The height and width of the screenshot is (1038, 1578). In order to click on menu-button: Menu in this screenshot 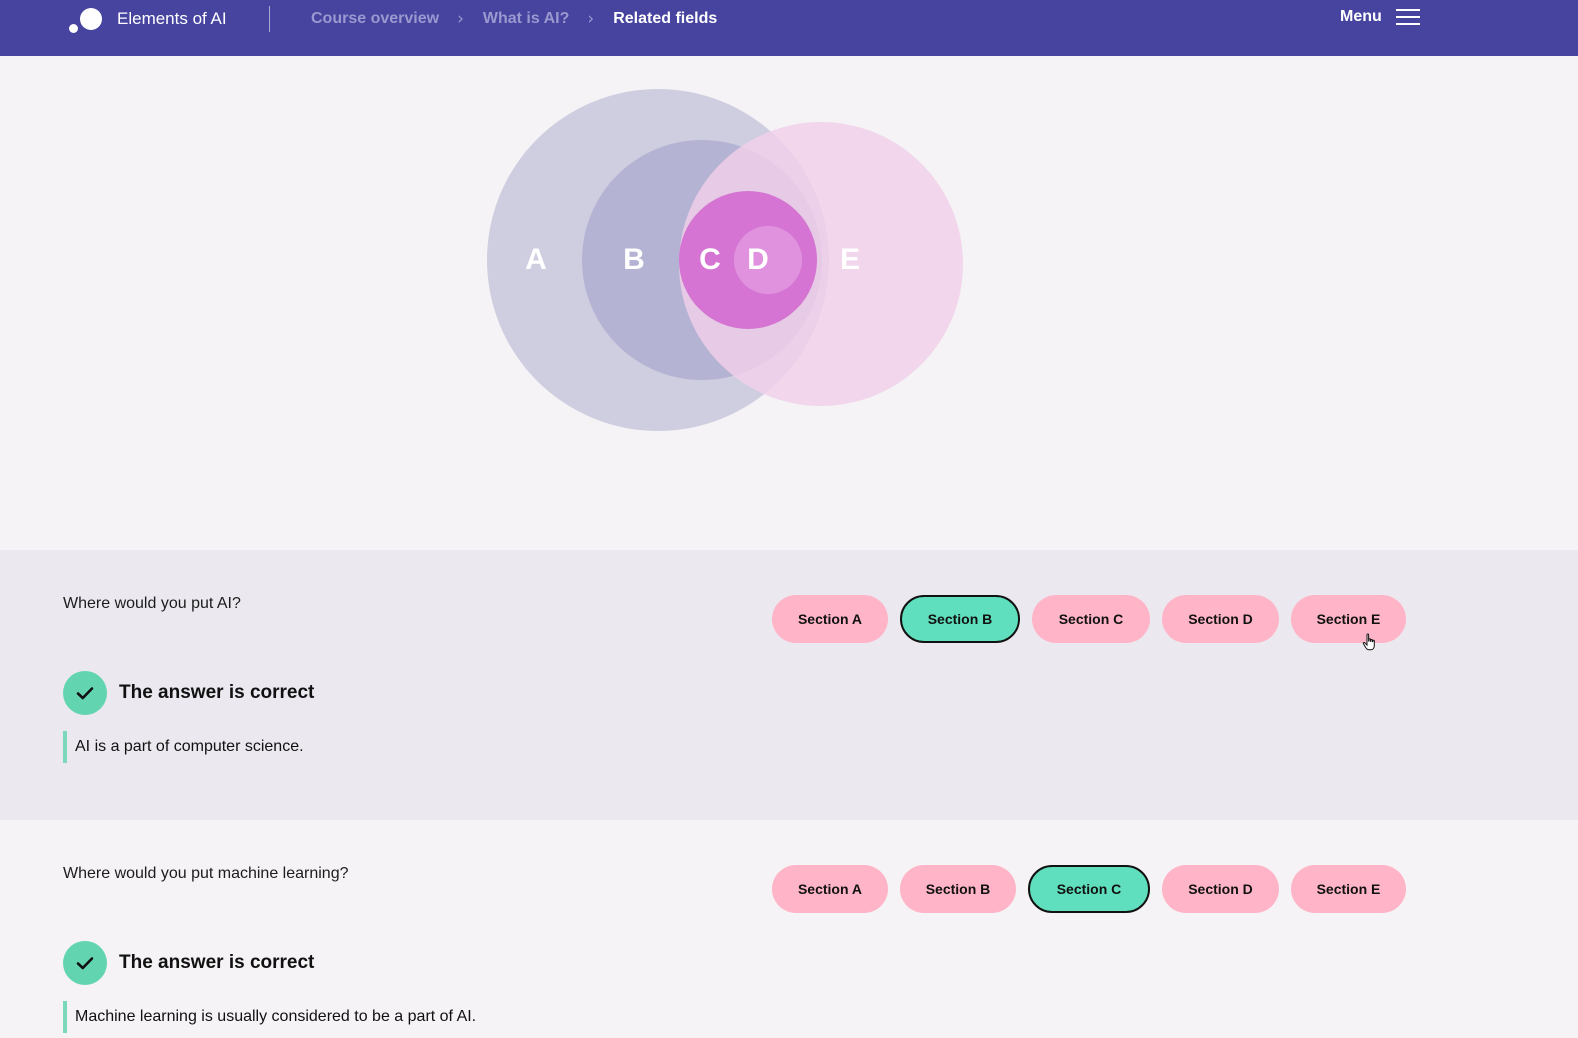, I will do `click(1380, 17)`.